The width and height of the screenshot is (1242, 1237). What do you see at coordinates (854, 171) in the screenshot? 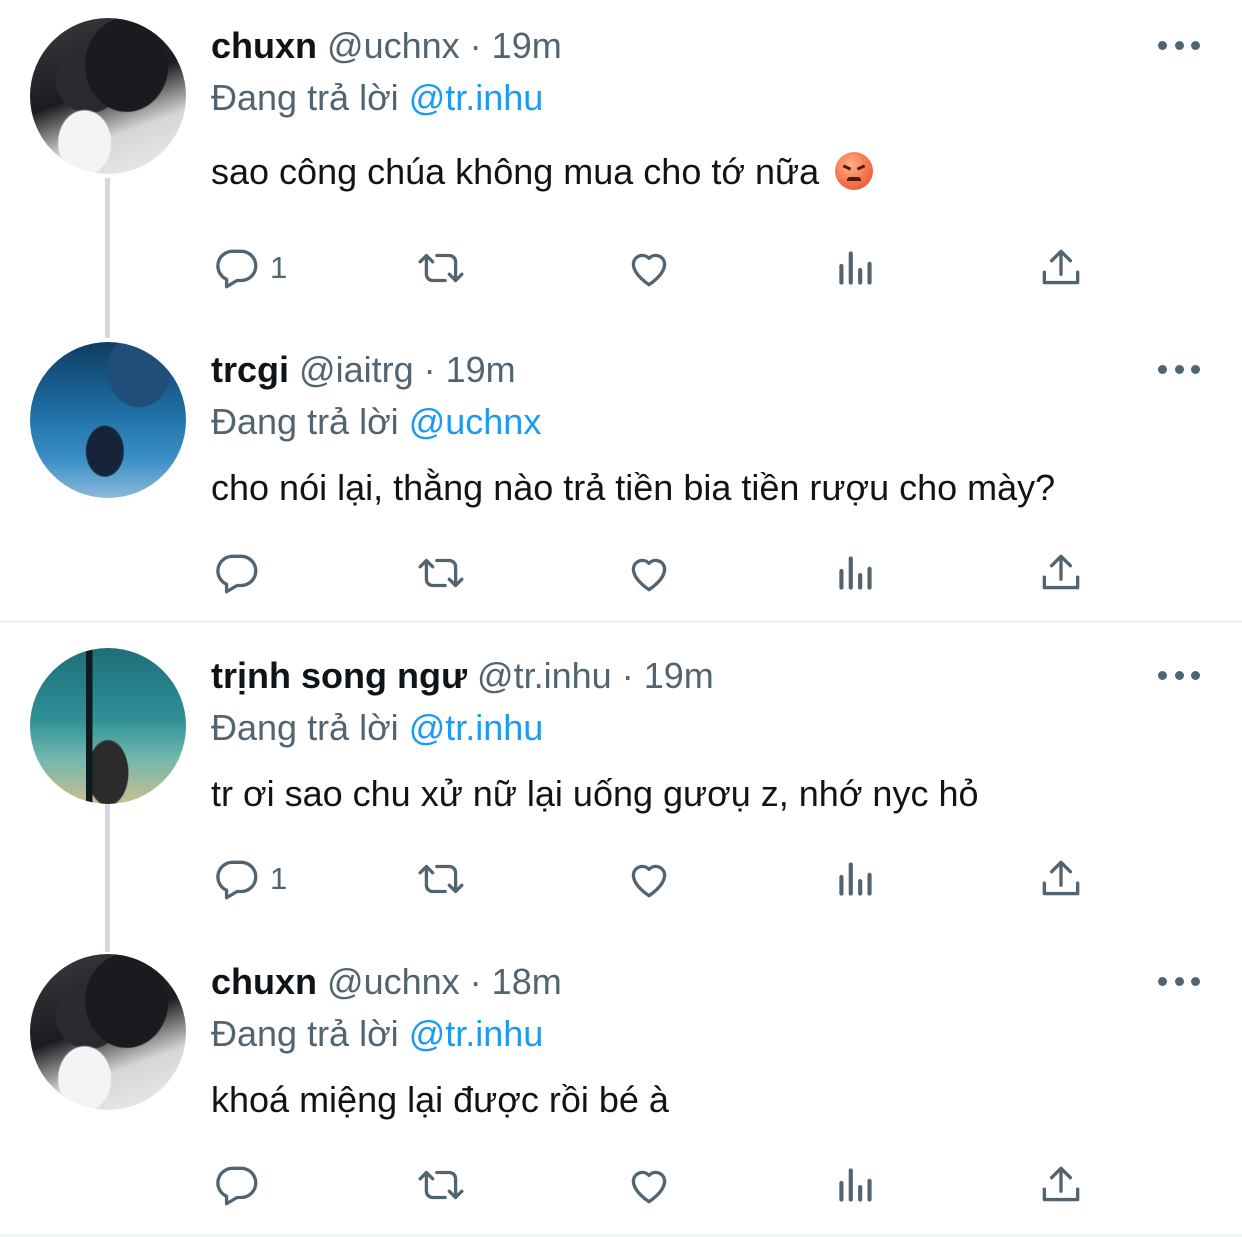
I see `angry-face-emoji-icon` at bounding box center [854, 171].